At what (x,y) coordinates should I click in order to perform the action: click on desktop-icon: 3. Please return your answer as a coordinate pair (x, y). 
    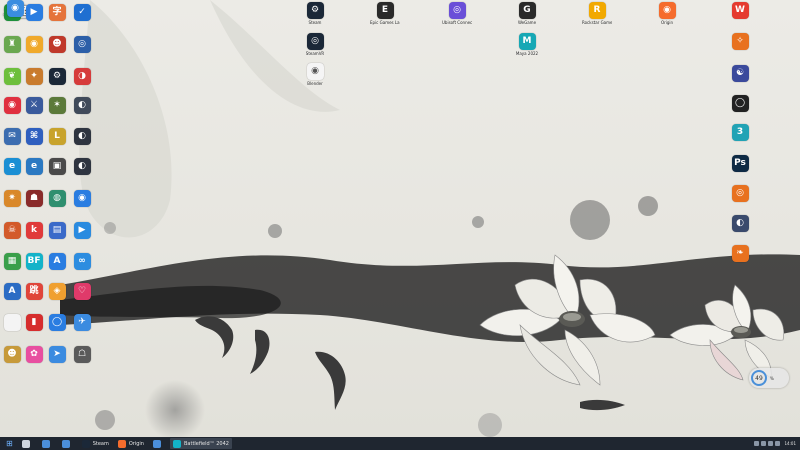
    Looking at the image, I should click on (740, 139).